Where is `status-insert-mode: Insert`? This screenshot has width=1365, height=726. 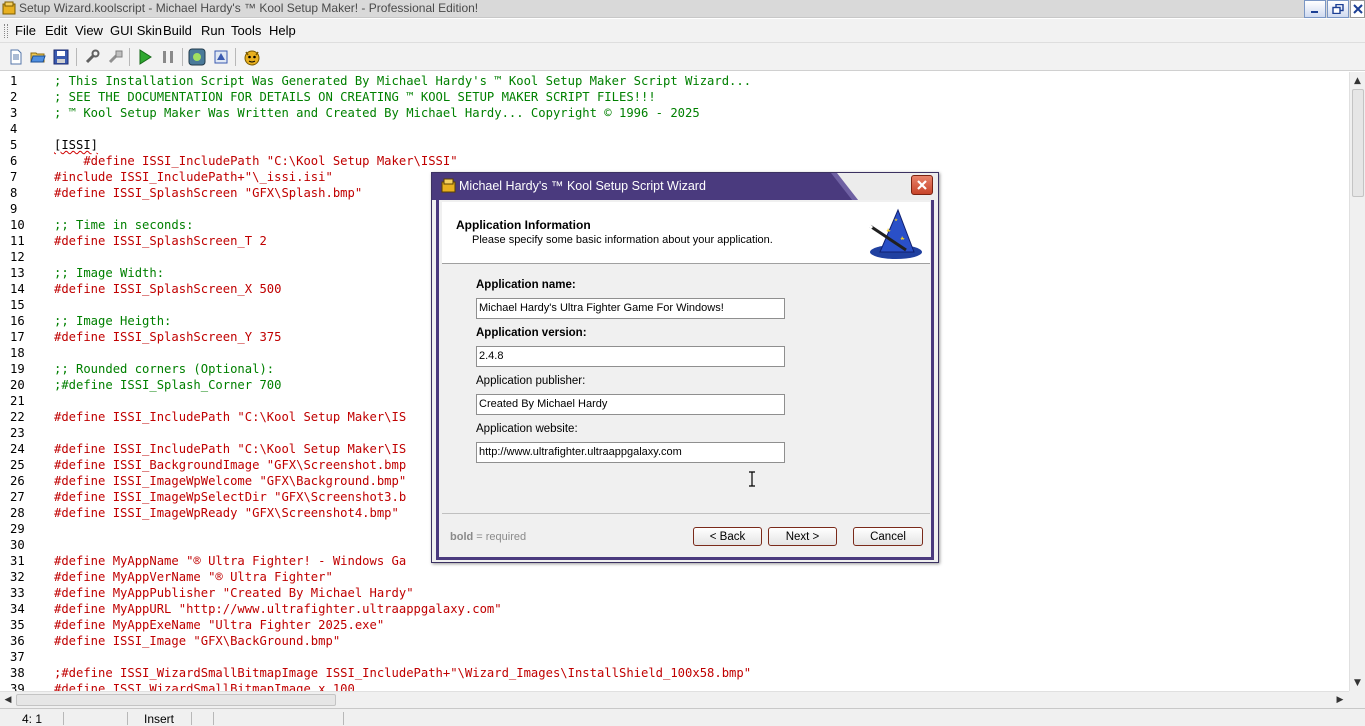 status-insert-mode: Insert is located at coordinates (161, 719).